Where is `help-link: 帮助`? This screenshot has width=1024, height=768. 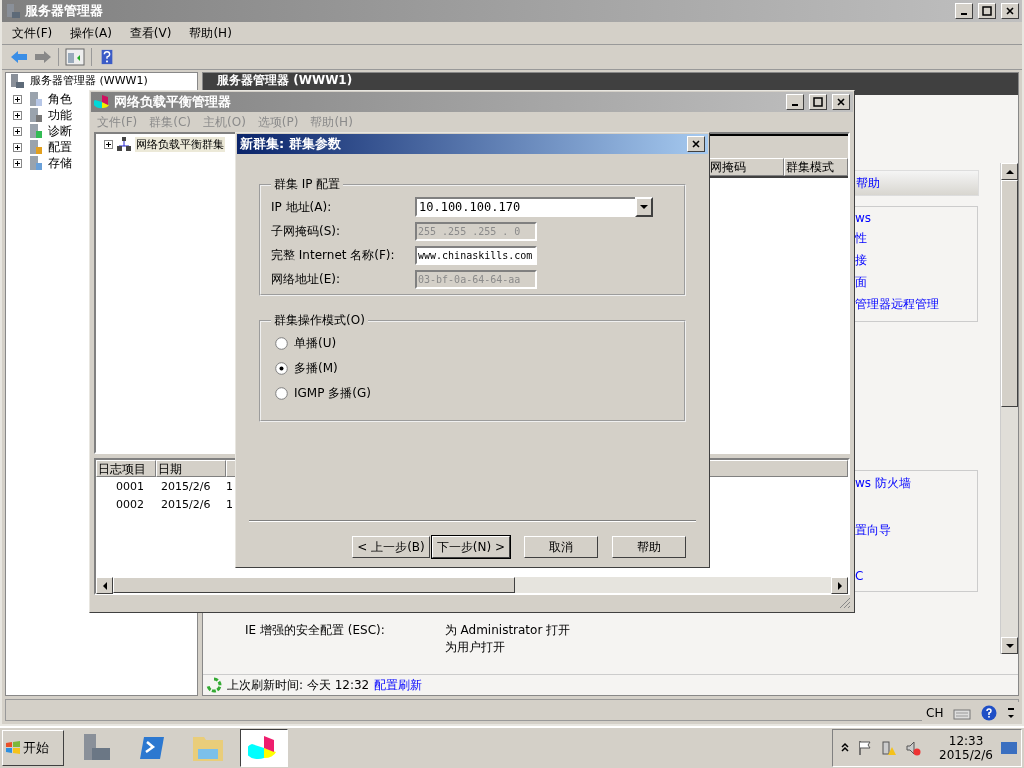
help-link: 帮助 is located at coordinates (868, 183).